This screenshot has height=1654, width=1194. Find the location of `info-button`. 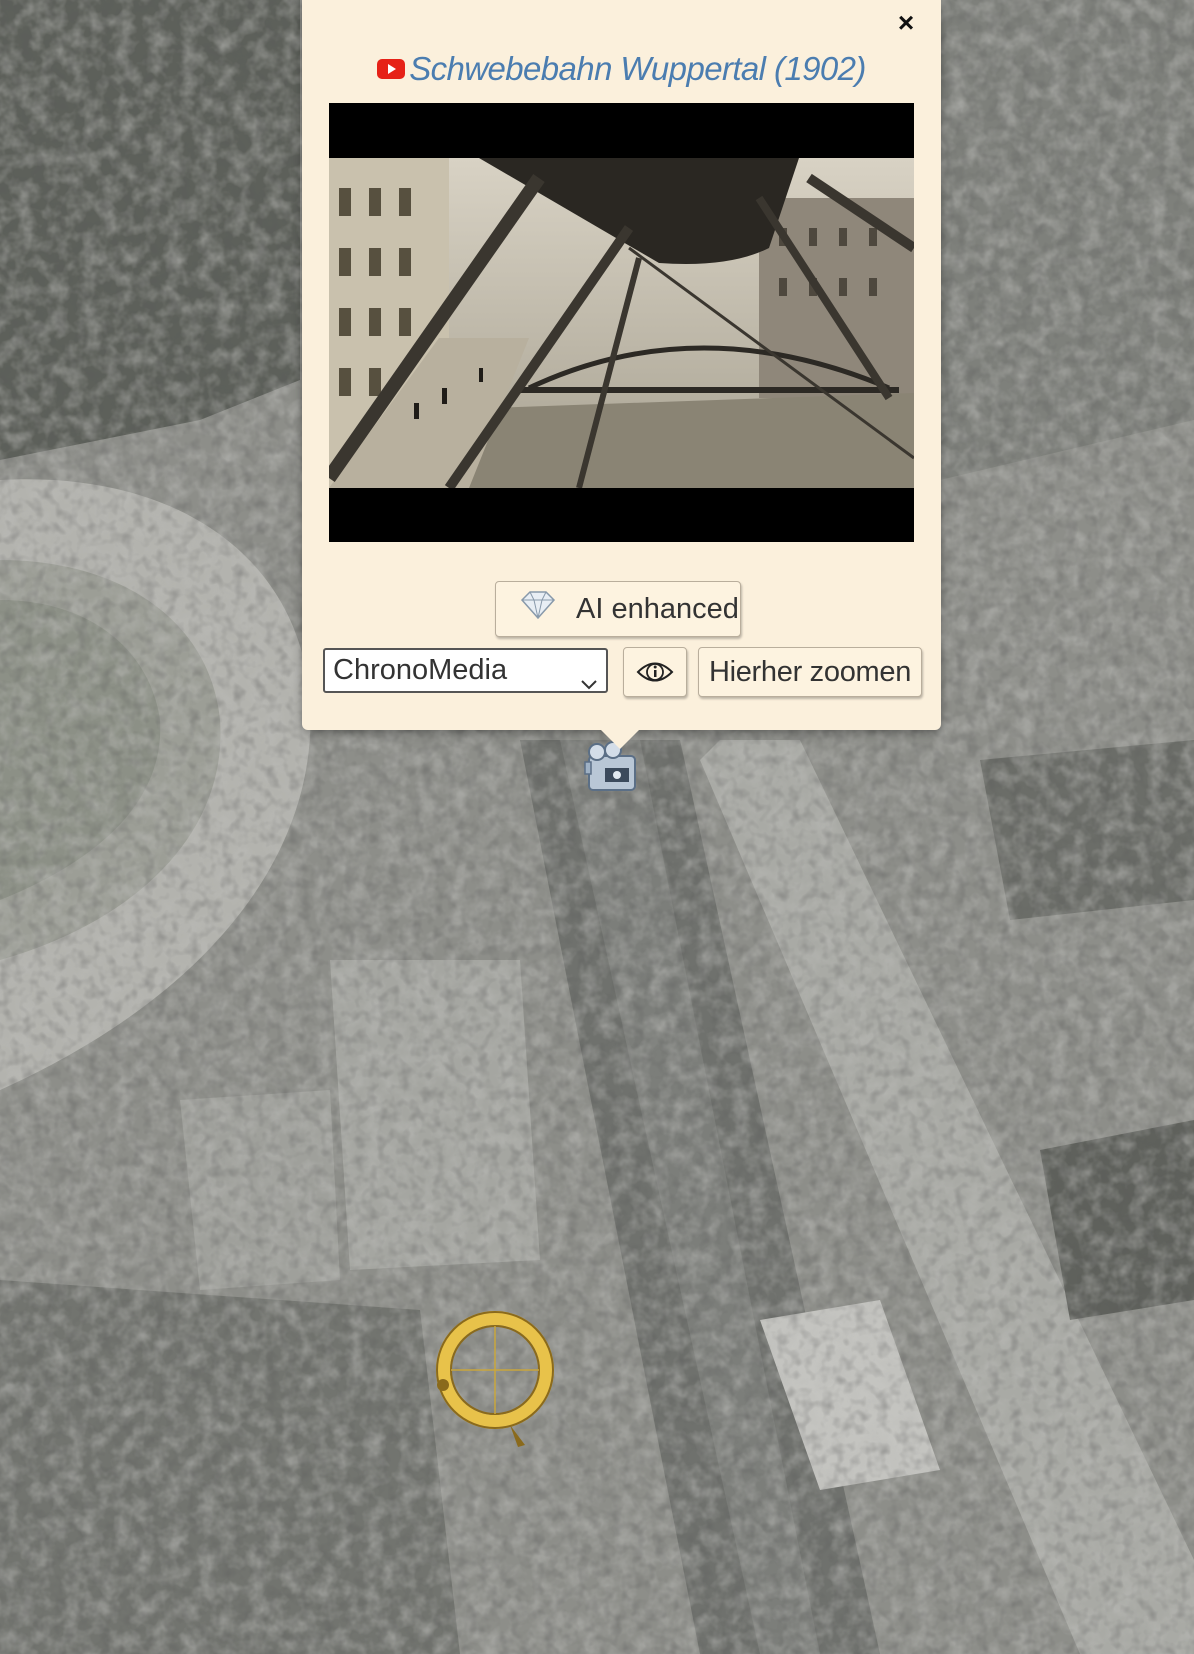

info-button is located at coordinates (655, 672).